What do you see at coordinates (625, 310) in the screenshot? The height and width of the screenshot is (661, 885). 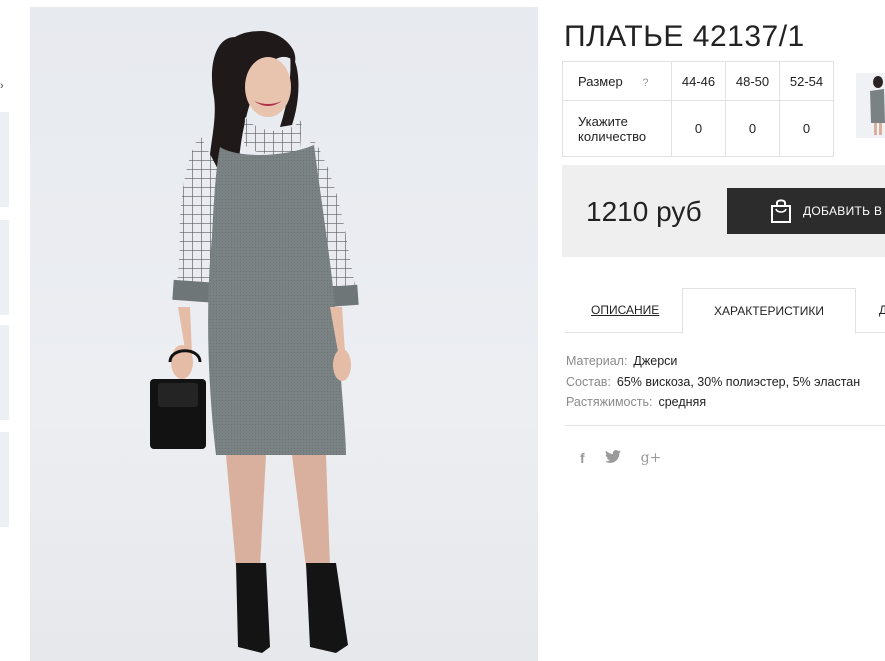 I see `tab-description: ОПИСАНИЕ` at bounding box center [625, 310].